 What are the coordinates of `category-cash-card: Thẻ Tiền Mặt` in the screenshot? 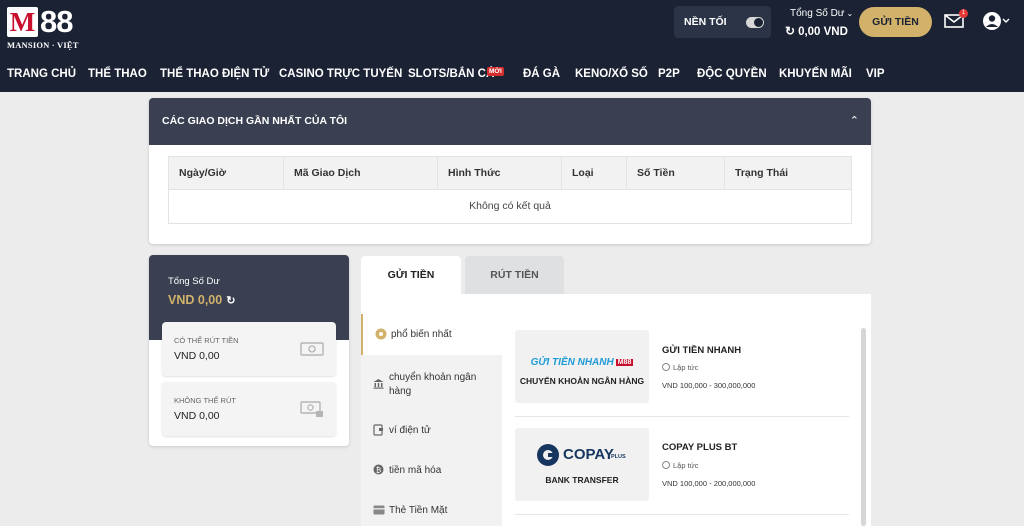 It's located at (431, 512).